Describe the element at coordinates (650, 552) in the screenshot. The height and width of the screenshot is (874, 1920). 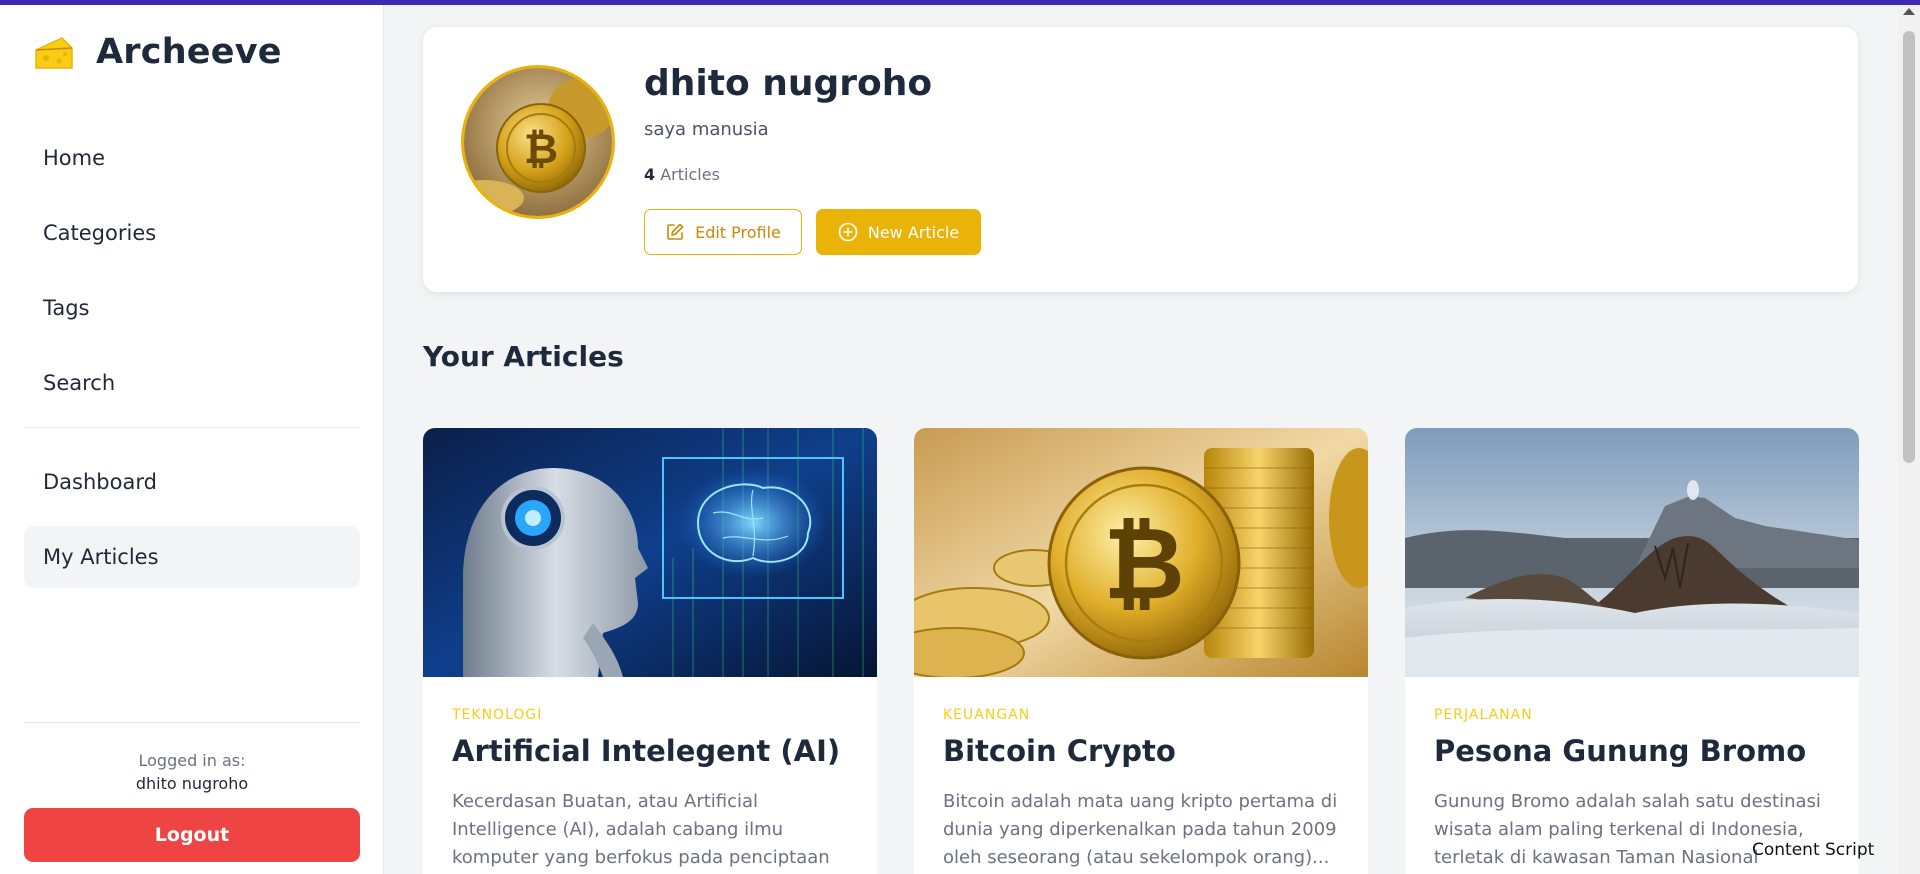
I see `article-image-ai` at that location.